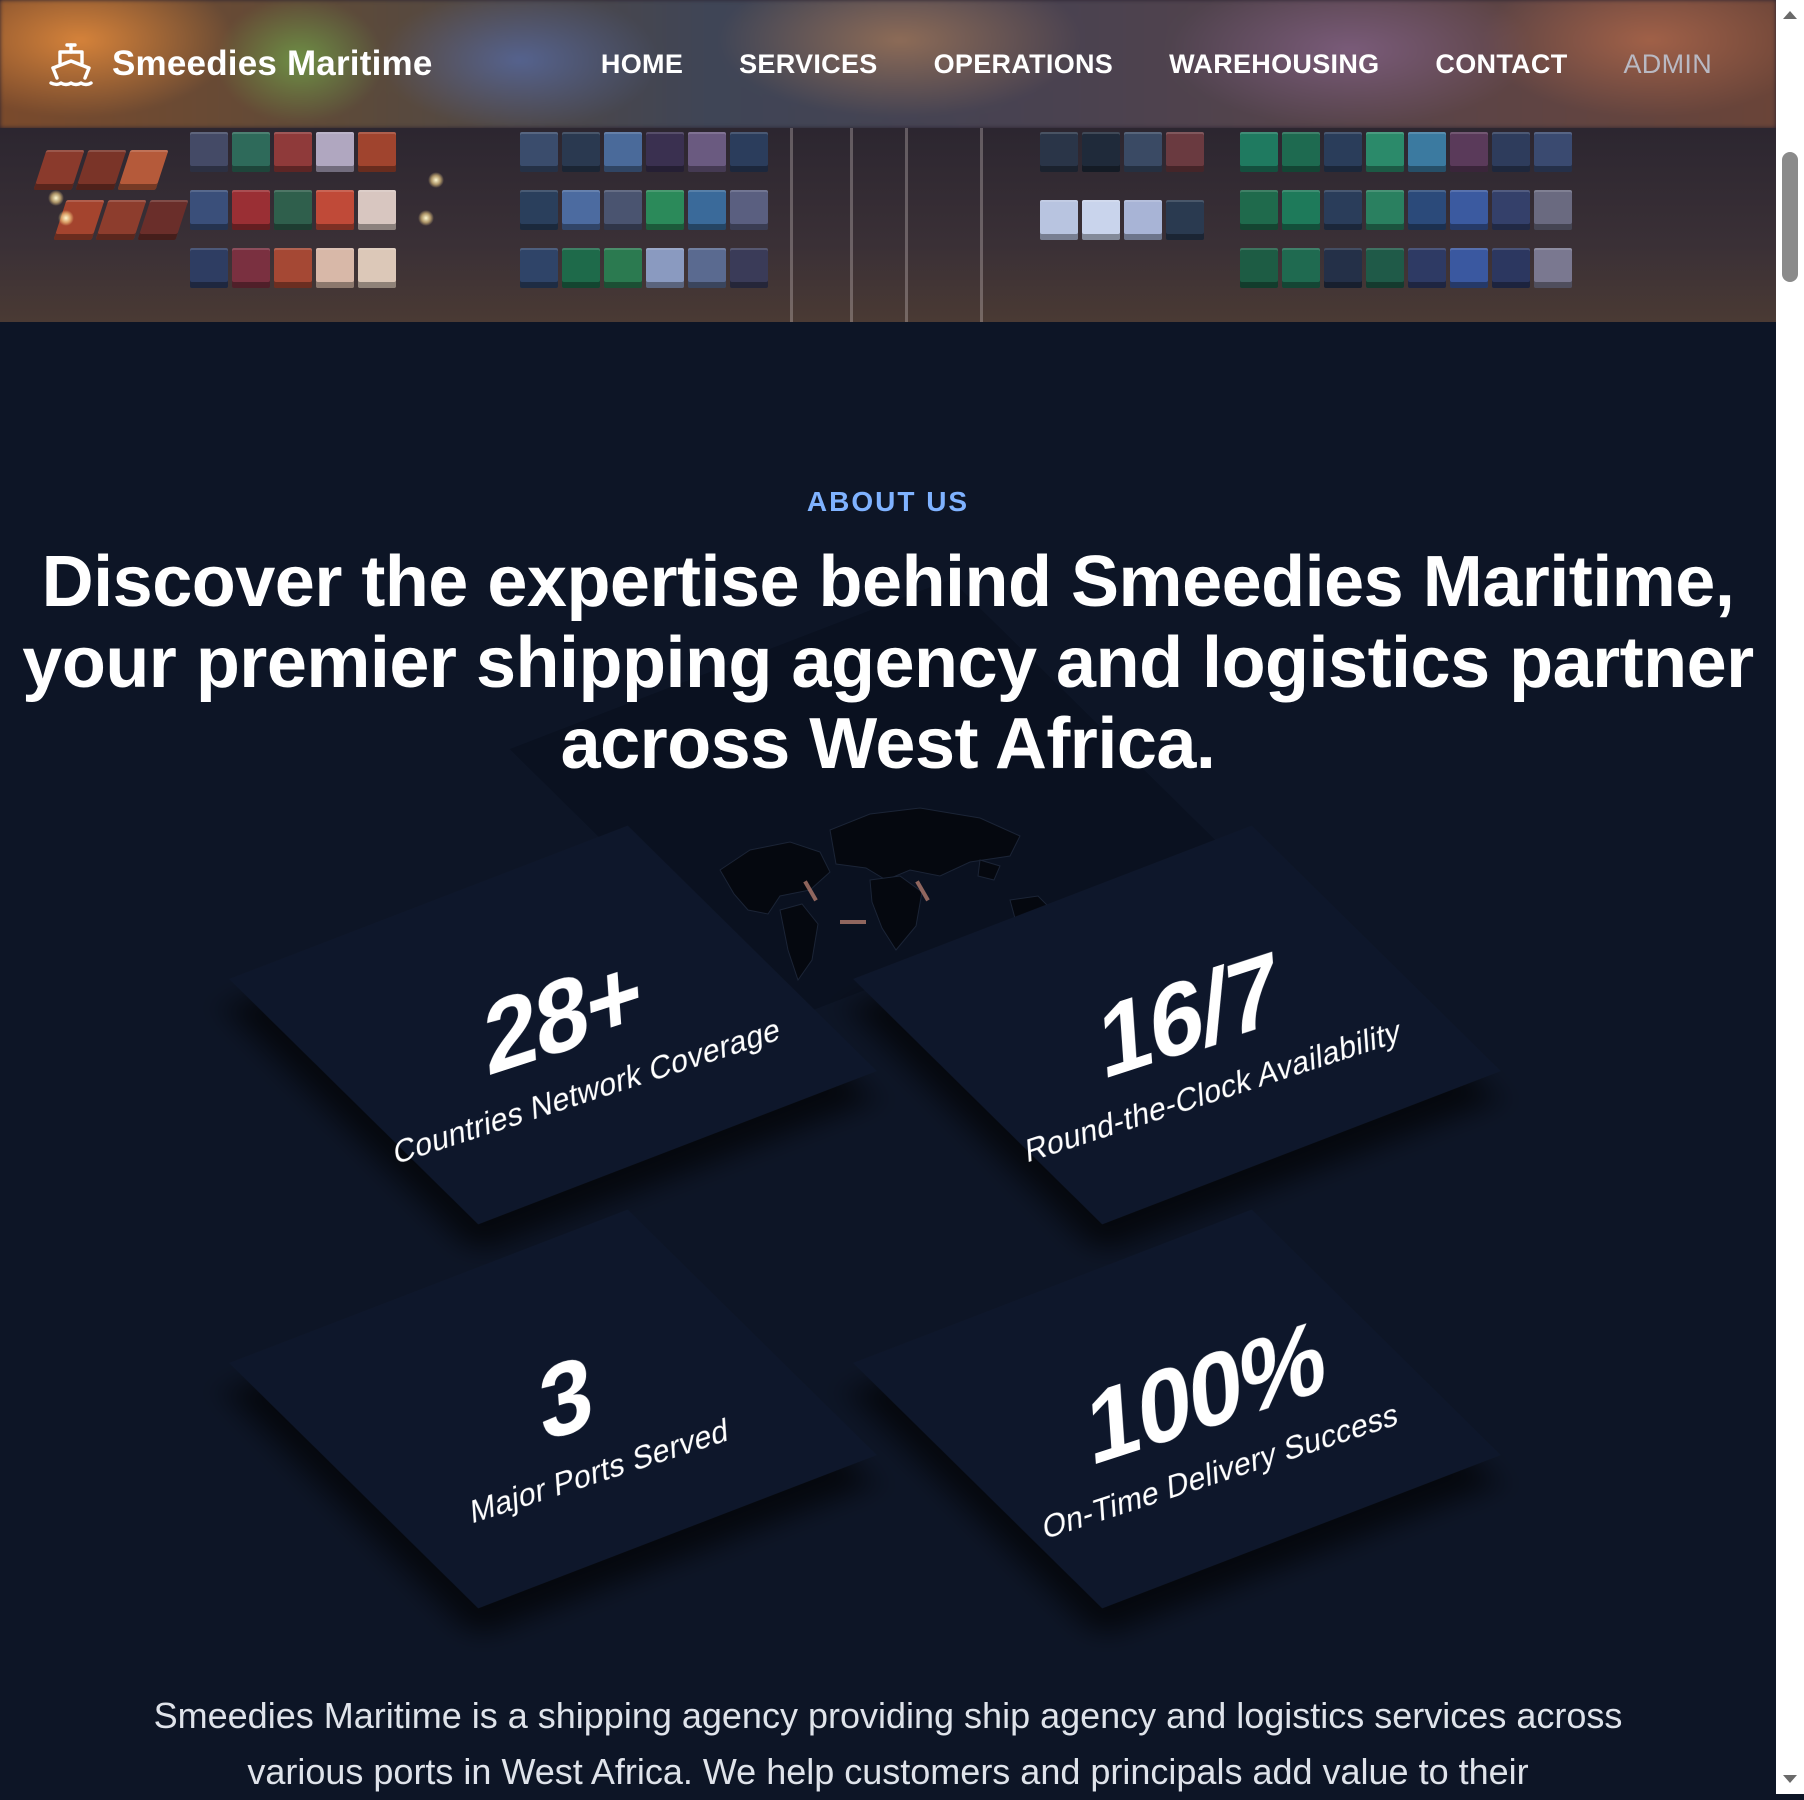  I want to click on scroll-thumb, so click(1790, 217).